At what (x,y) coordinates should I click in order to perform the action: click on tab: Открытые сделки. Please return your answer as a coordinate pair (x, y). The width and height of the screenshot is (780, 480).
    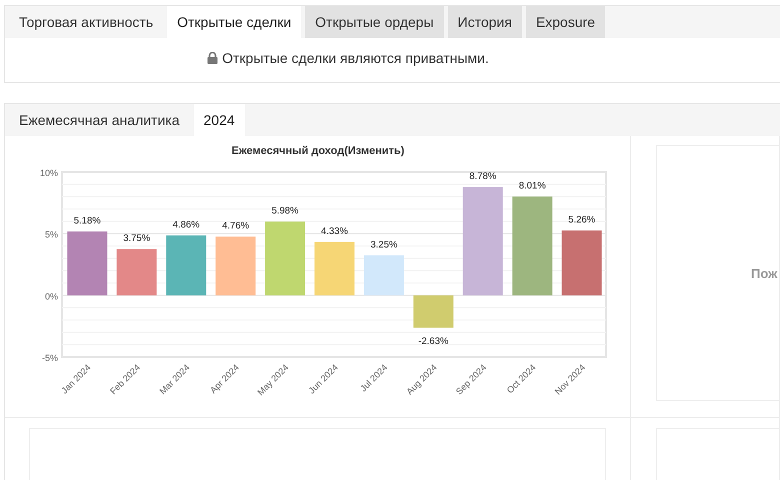
    Looking at the image, I should click on (234, 22).